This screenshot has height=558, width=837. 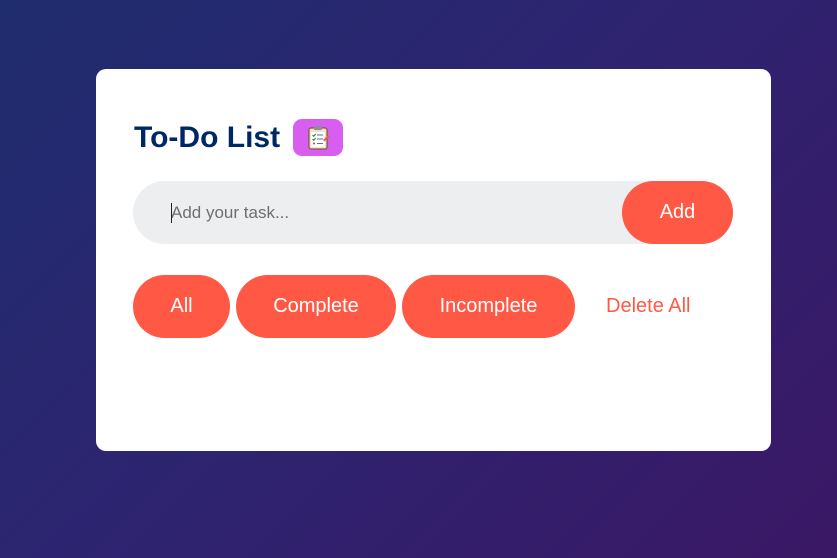 I want to click on task-input-row: Add, so click(x=433, y=212).